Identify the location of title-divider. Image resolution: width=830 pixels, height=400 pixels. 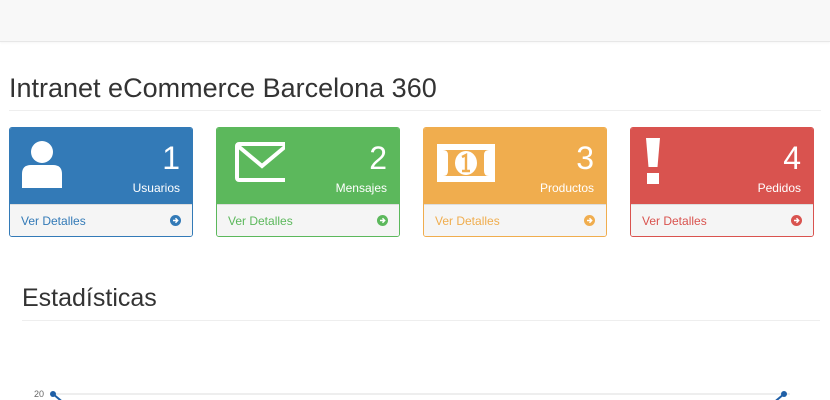
(415, 110).